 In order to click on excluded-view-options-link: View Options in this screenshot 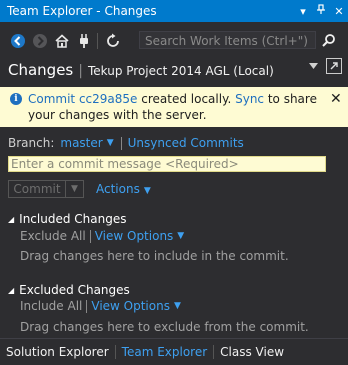, I will do `click(130, 306)`.